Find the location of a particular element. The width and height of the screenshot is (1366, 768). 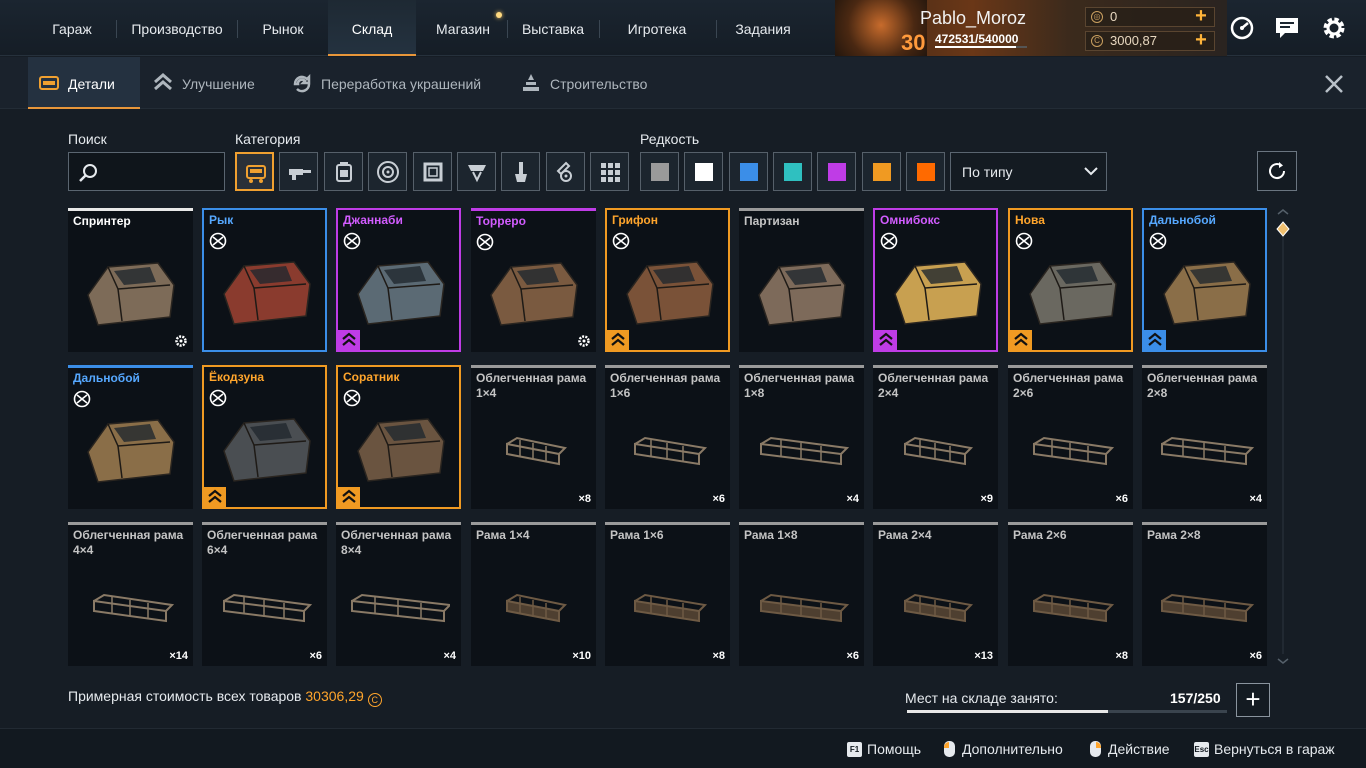

nav-market: Рынок is located at coordinates (283, 28).